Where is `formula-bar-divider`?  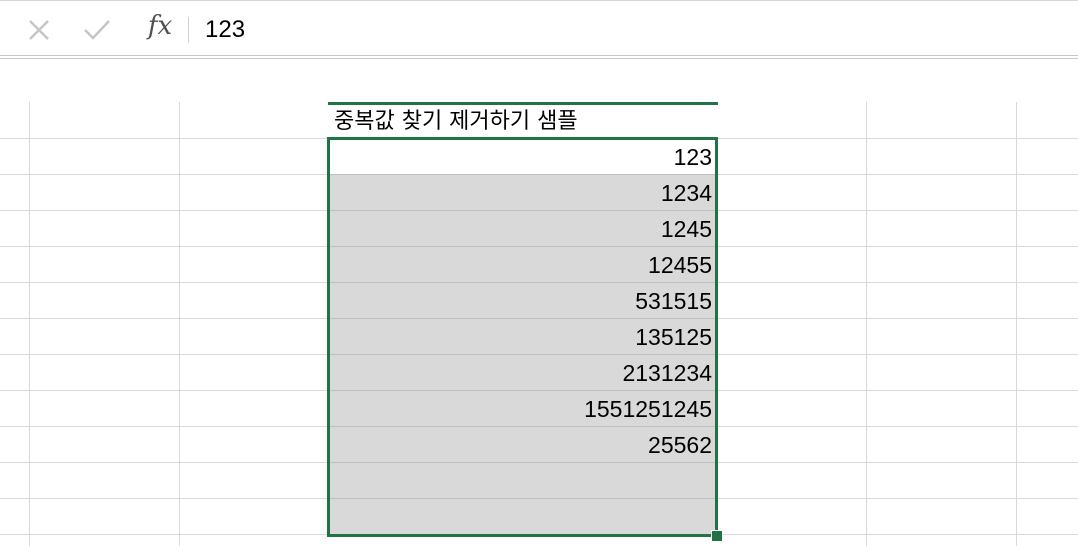
formula-bar-divider is located at coordinates (188, 30).